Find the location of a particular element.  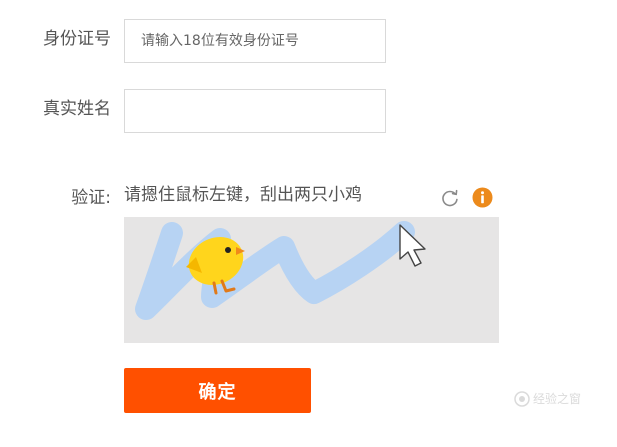

captcha-instruction: 请摁住鼠标左键，刮出两只小鸡 is located at coordinates (243, 195).